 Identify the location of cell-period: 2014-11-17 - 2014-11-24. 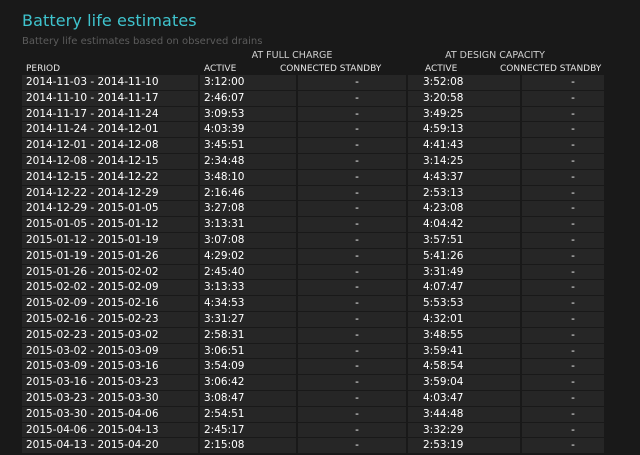
(110, 114).